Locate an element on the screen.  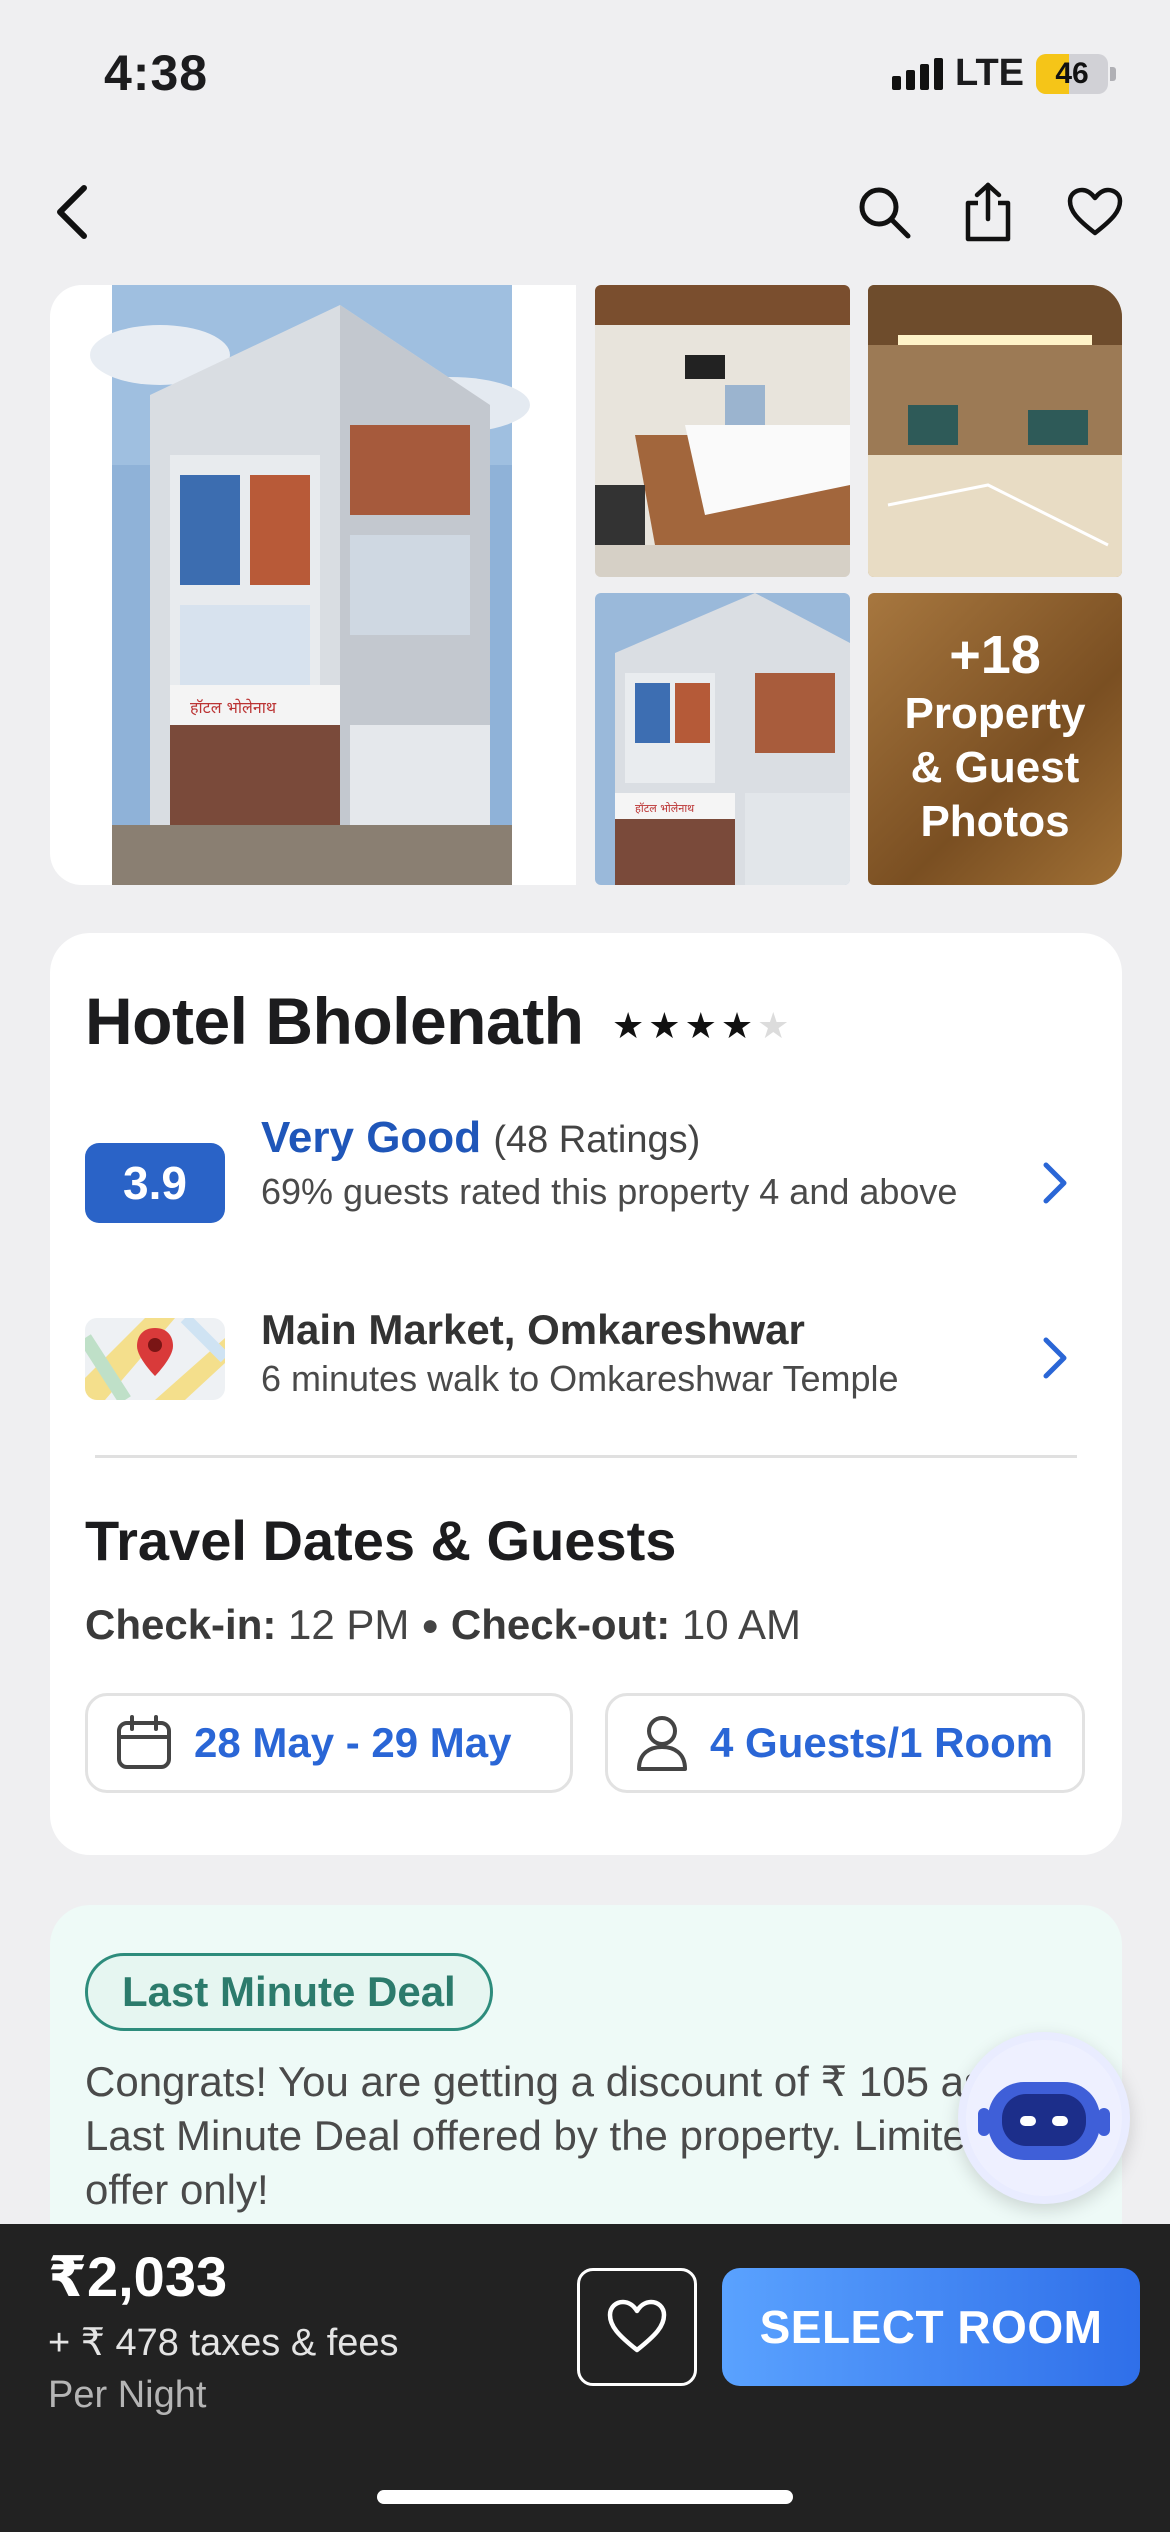
reception-photo is located at coordinates (722, 431).